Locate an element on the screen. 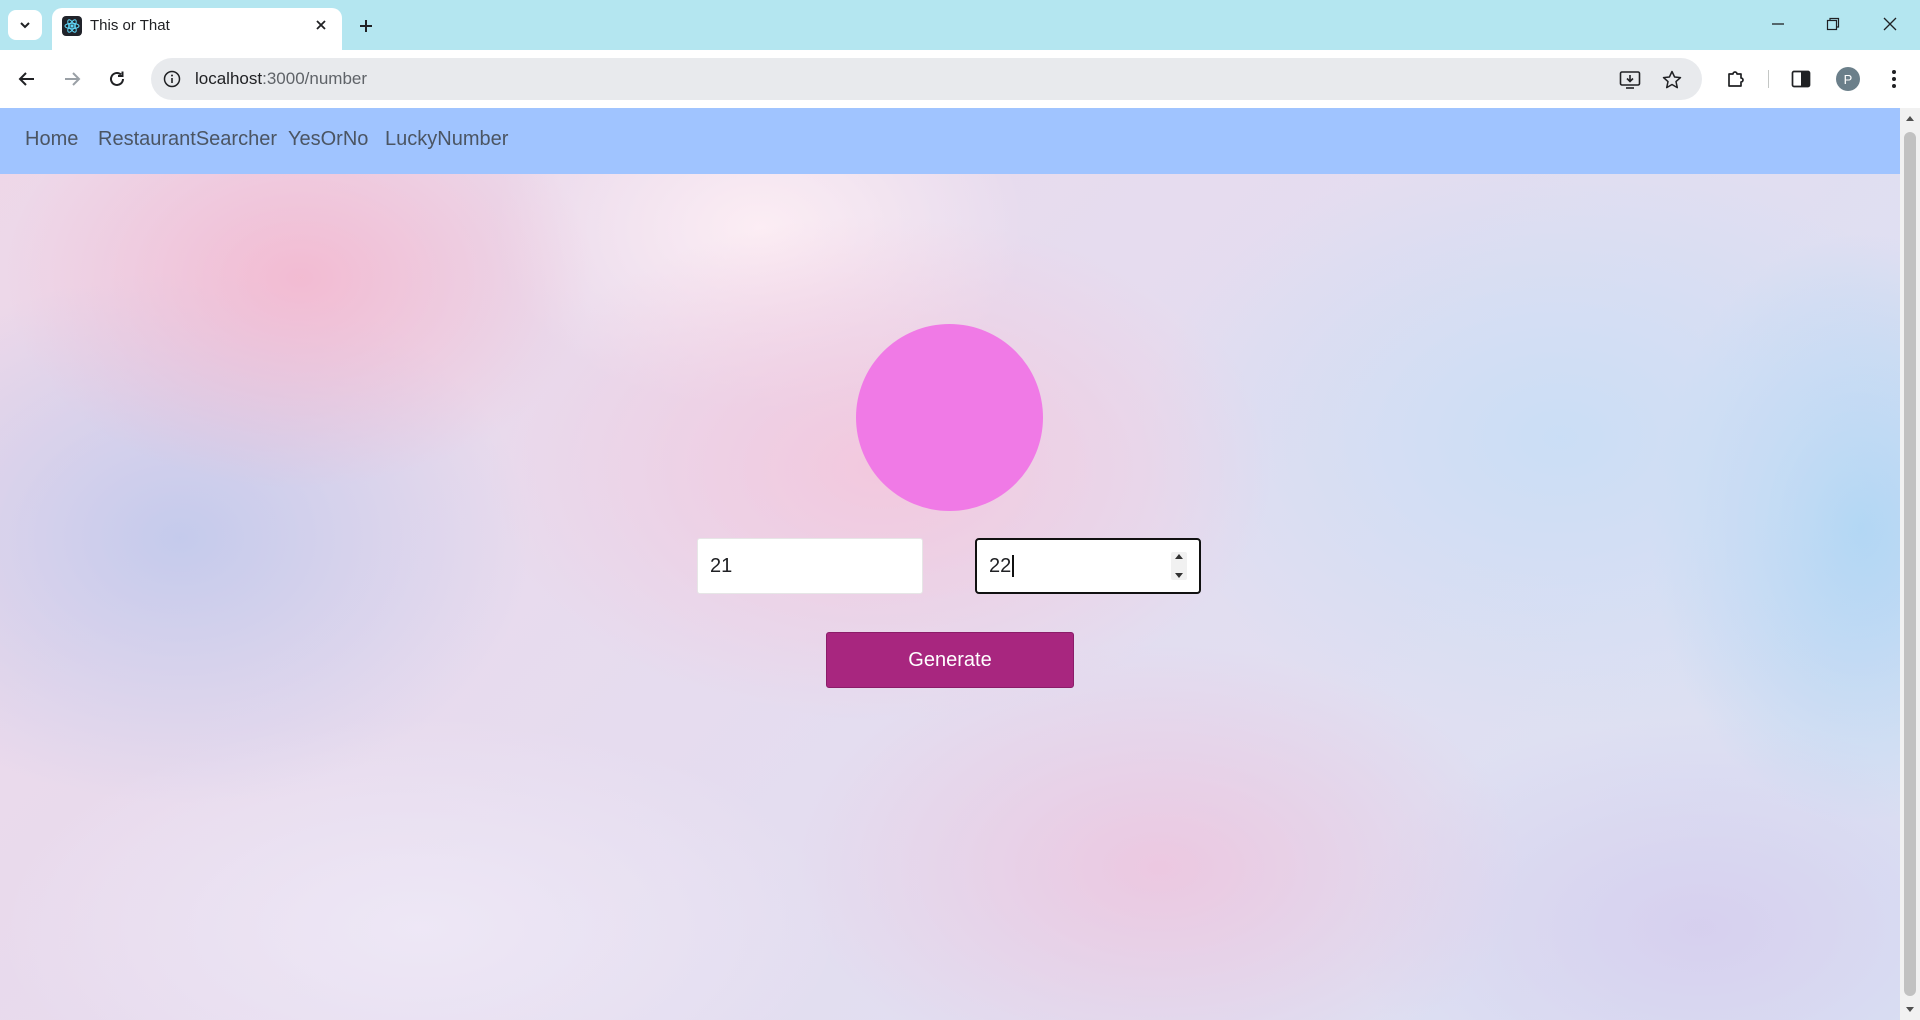 The height and width of the screenshot is (1020, 1920). nav-link-yes-or-no: YesOrNo is located at coordinates (328, 139).